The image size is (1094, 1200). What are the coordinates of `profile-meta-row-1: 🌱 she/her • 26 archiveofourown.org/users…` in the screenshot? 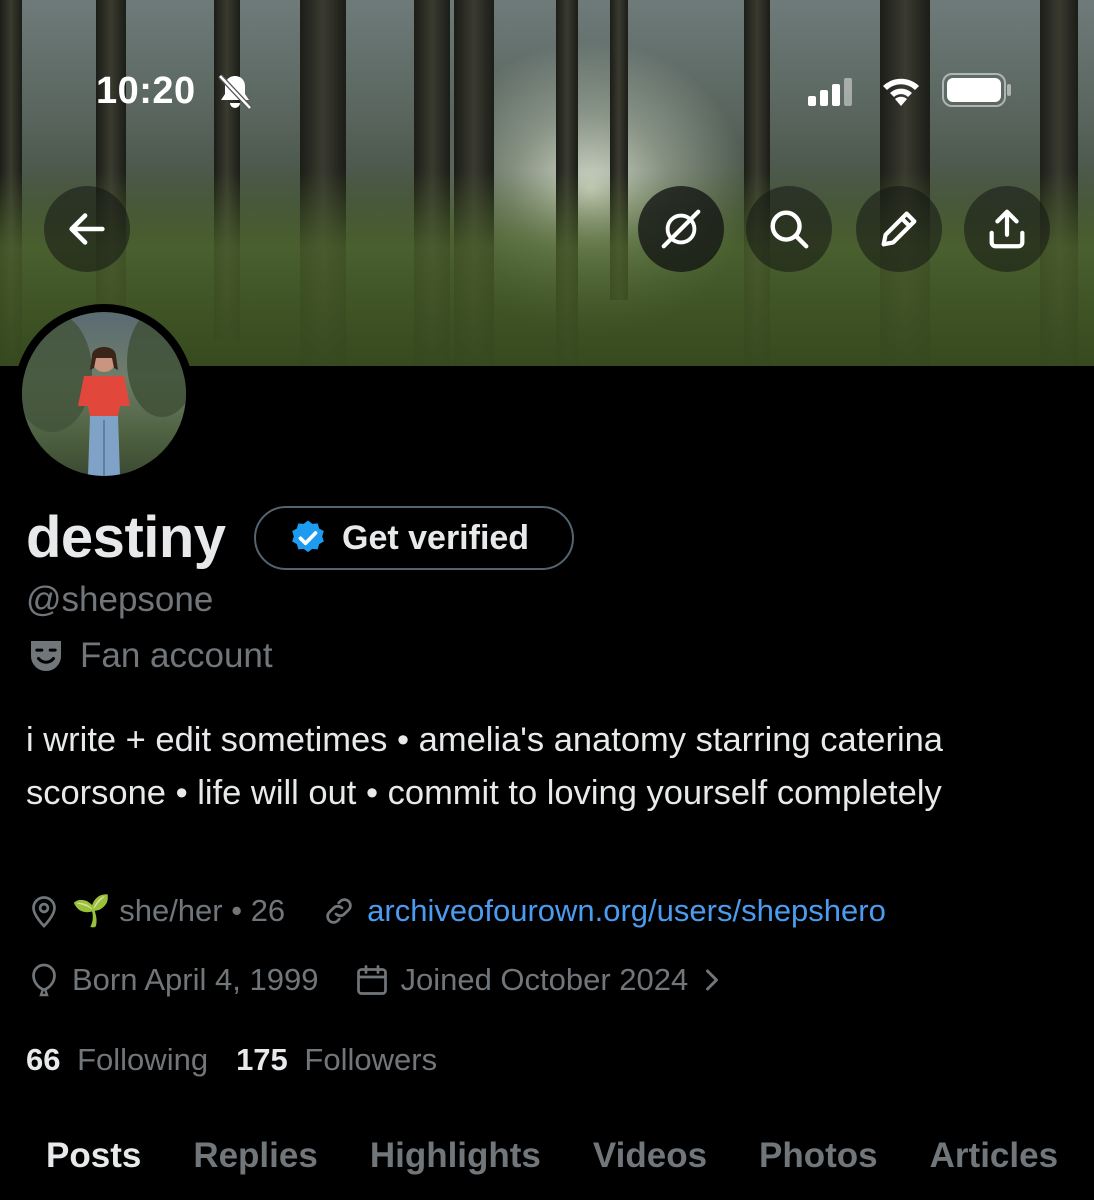 It's located at (456, 910).